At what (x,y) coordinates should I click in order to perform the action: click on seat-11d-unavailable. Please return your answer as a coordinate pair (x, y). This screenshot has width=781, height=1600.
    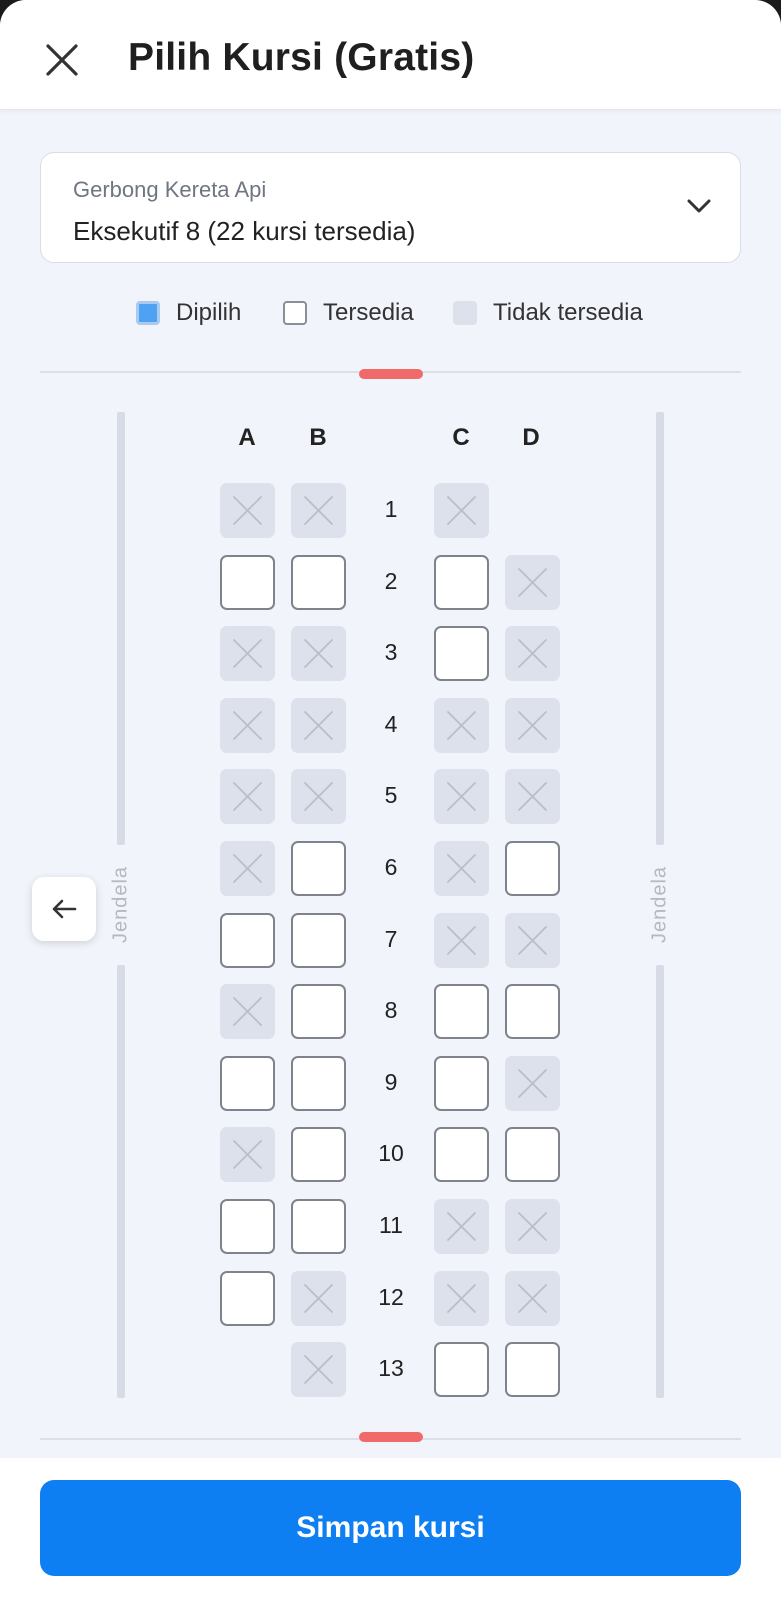
    Looking at the image, I should click on (532, 1226).